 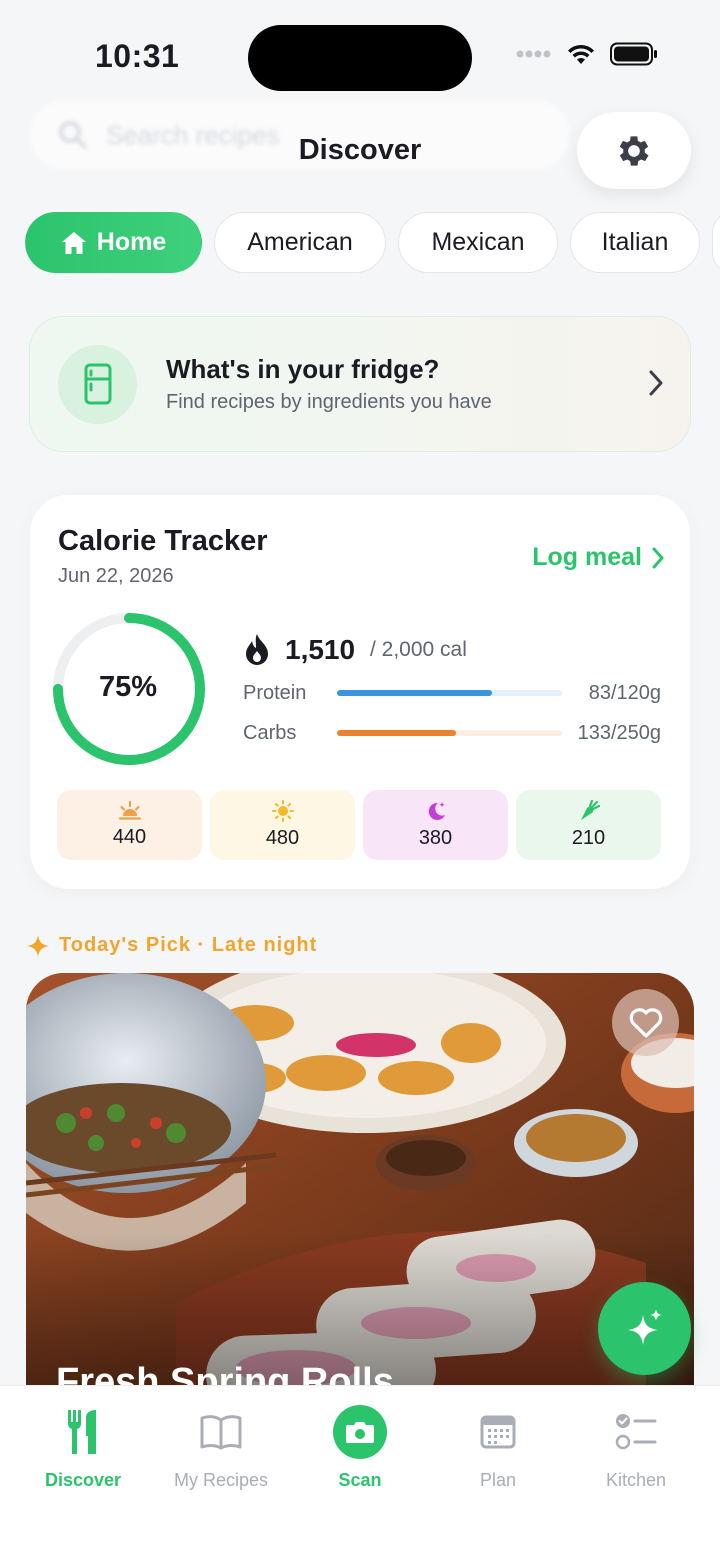 What do you see at coordinates (275, 693) in the screenshot?
I see `macro-label-protein: Protein` at bounding box center [275, 693].